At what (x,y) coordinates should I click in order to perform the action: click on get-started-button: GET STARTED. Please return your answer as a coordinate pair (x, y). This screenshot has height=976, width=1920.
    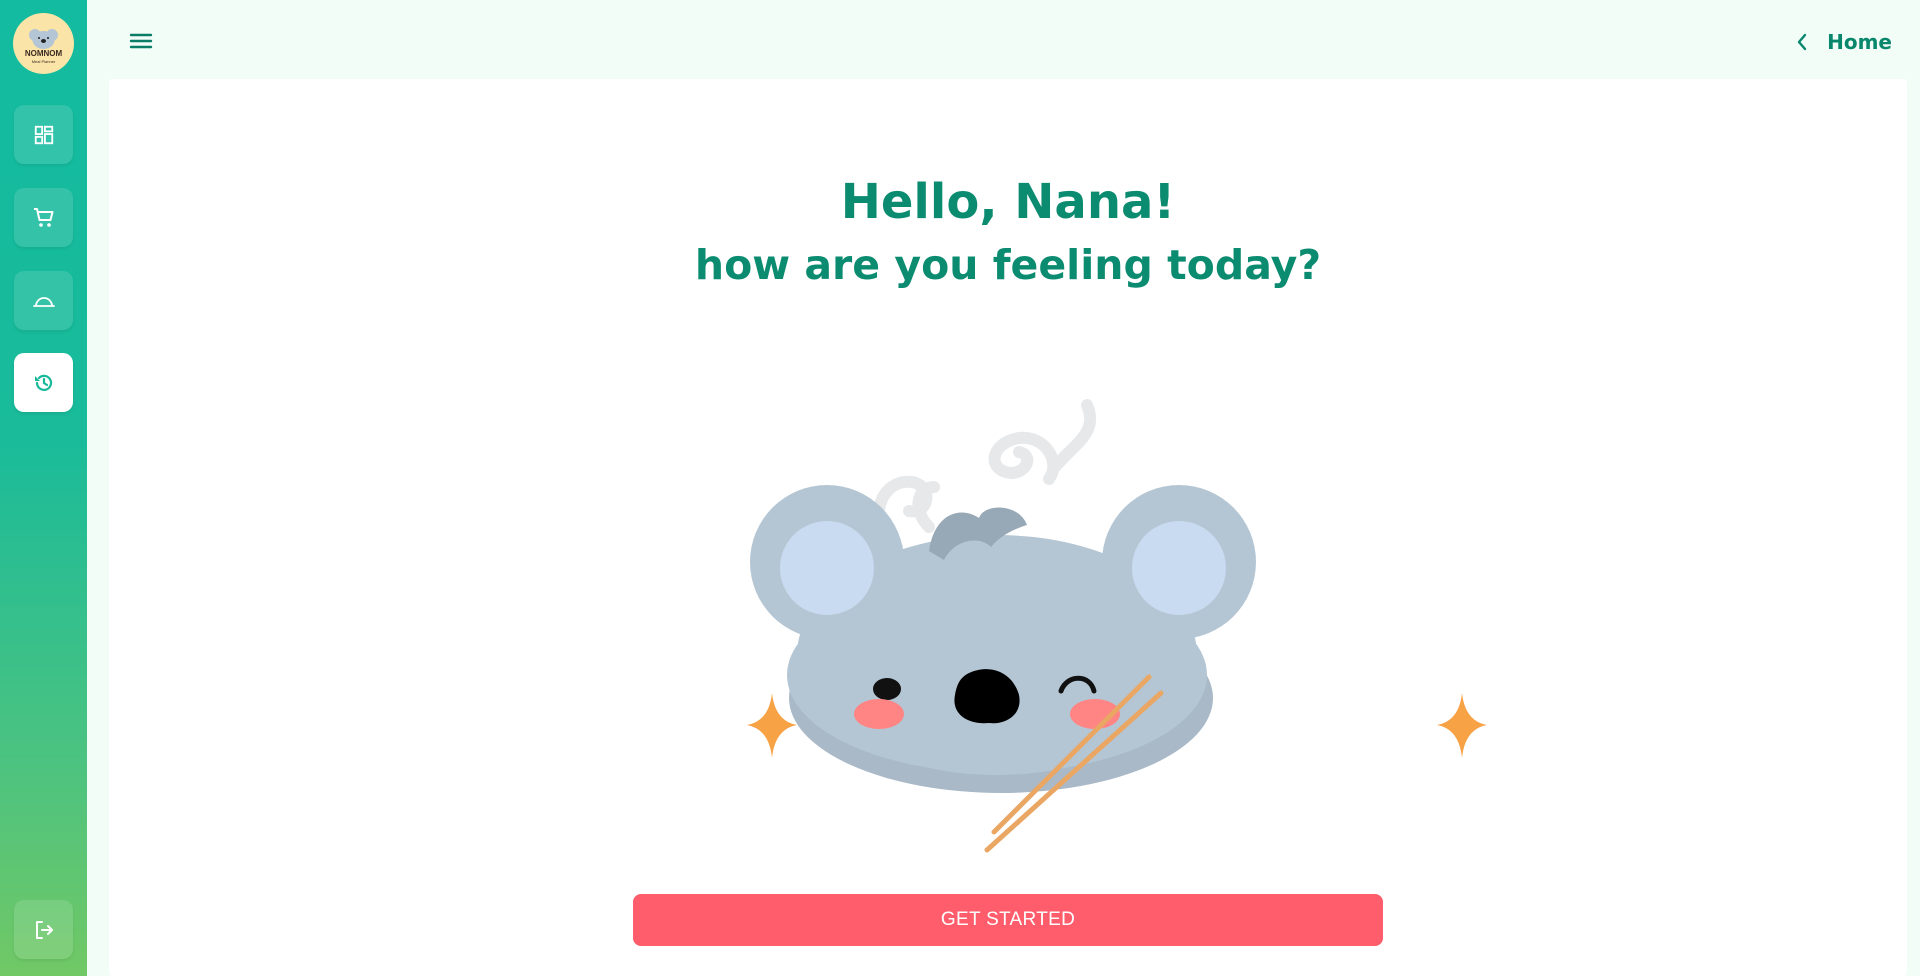
    Looking at the image, I should click on (1008, 920).